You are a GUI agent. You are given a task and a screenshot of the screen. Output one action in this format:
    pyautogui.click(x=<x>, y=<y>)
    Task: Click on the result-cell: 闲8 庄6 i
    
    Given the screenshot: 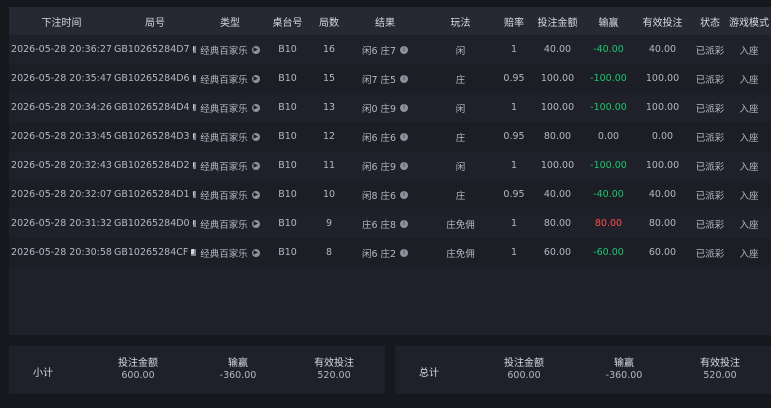 What is the action you would take?
    pyautogui.click(x=385, y=194)
    